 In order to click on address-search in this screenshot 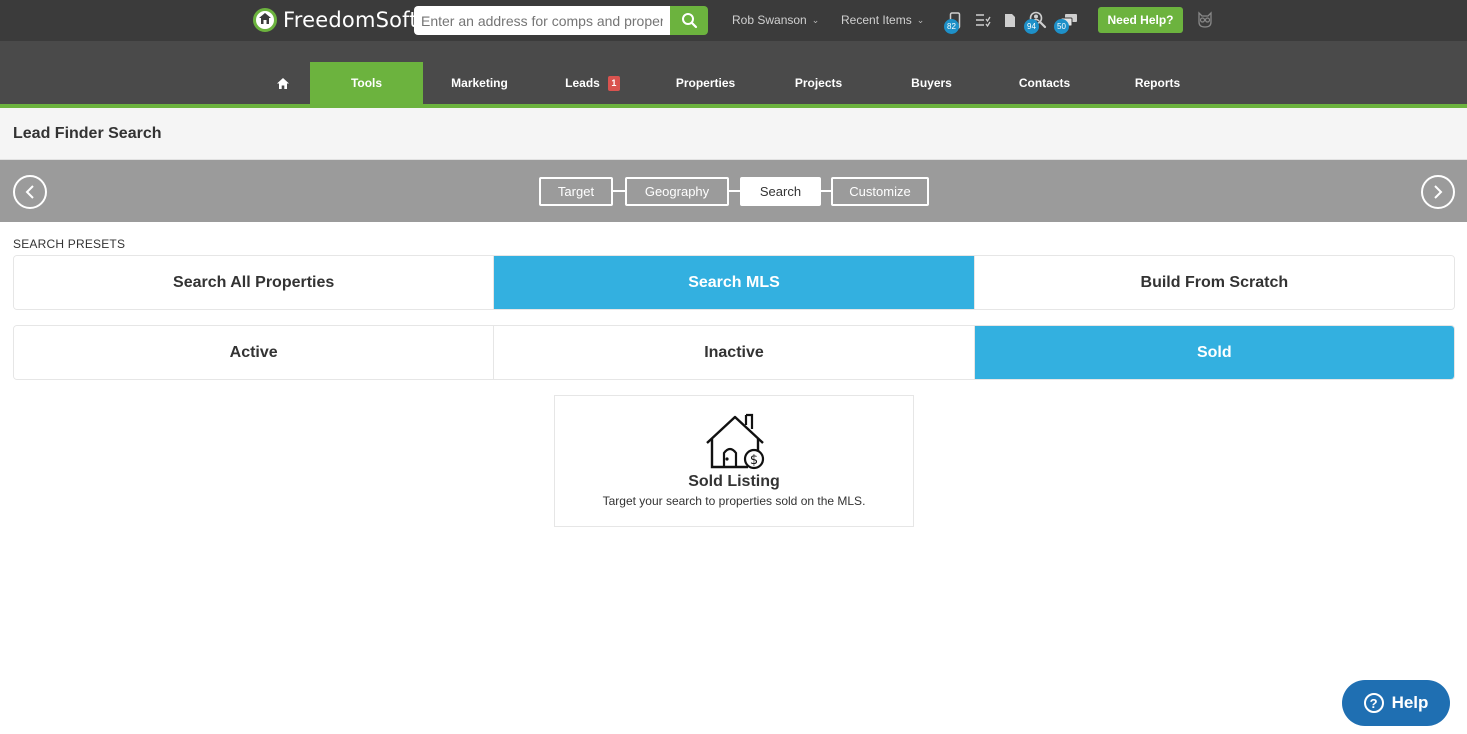, I will do `click(561, 20)`.